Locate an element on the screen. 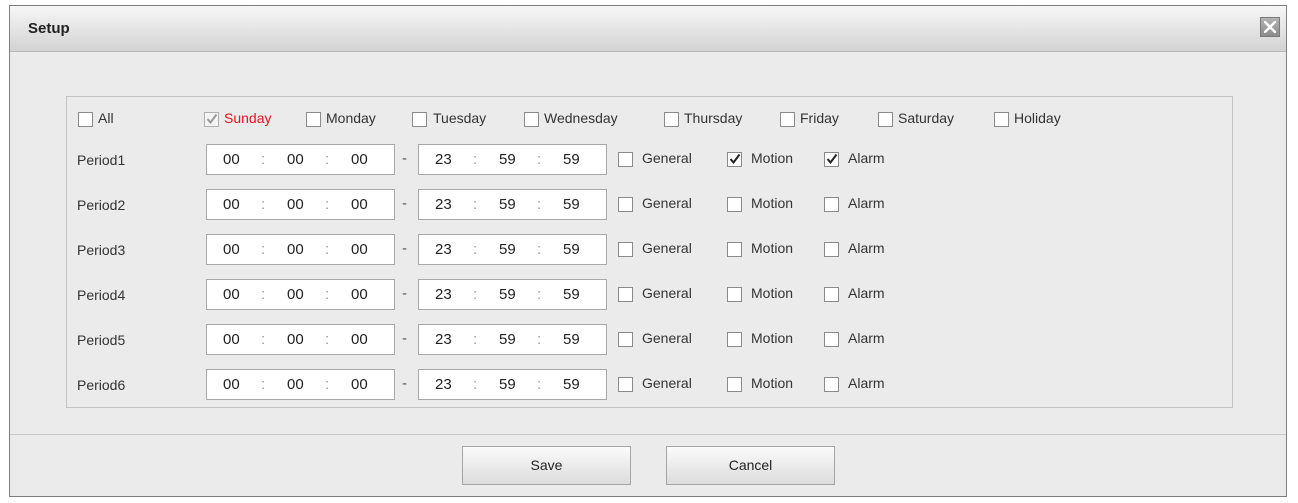 The height and width of the screenshot is (503, 1298). day-label-thursday: Thursday is located at coordinates (713, 118).